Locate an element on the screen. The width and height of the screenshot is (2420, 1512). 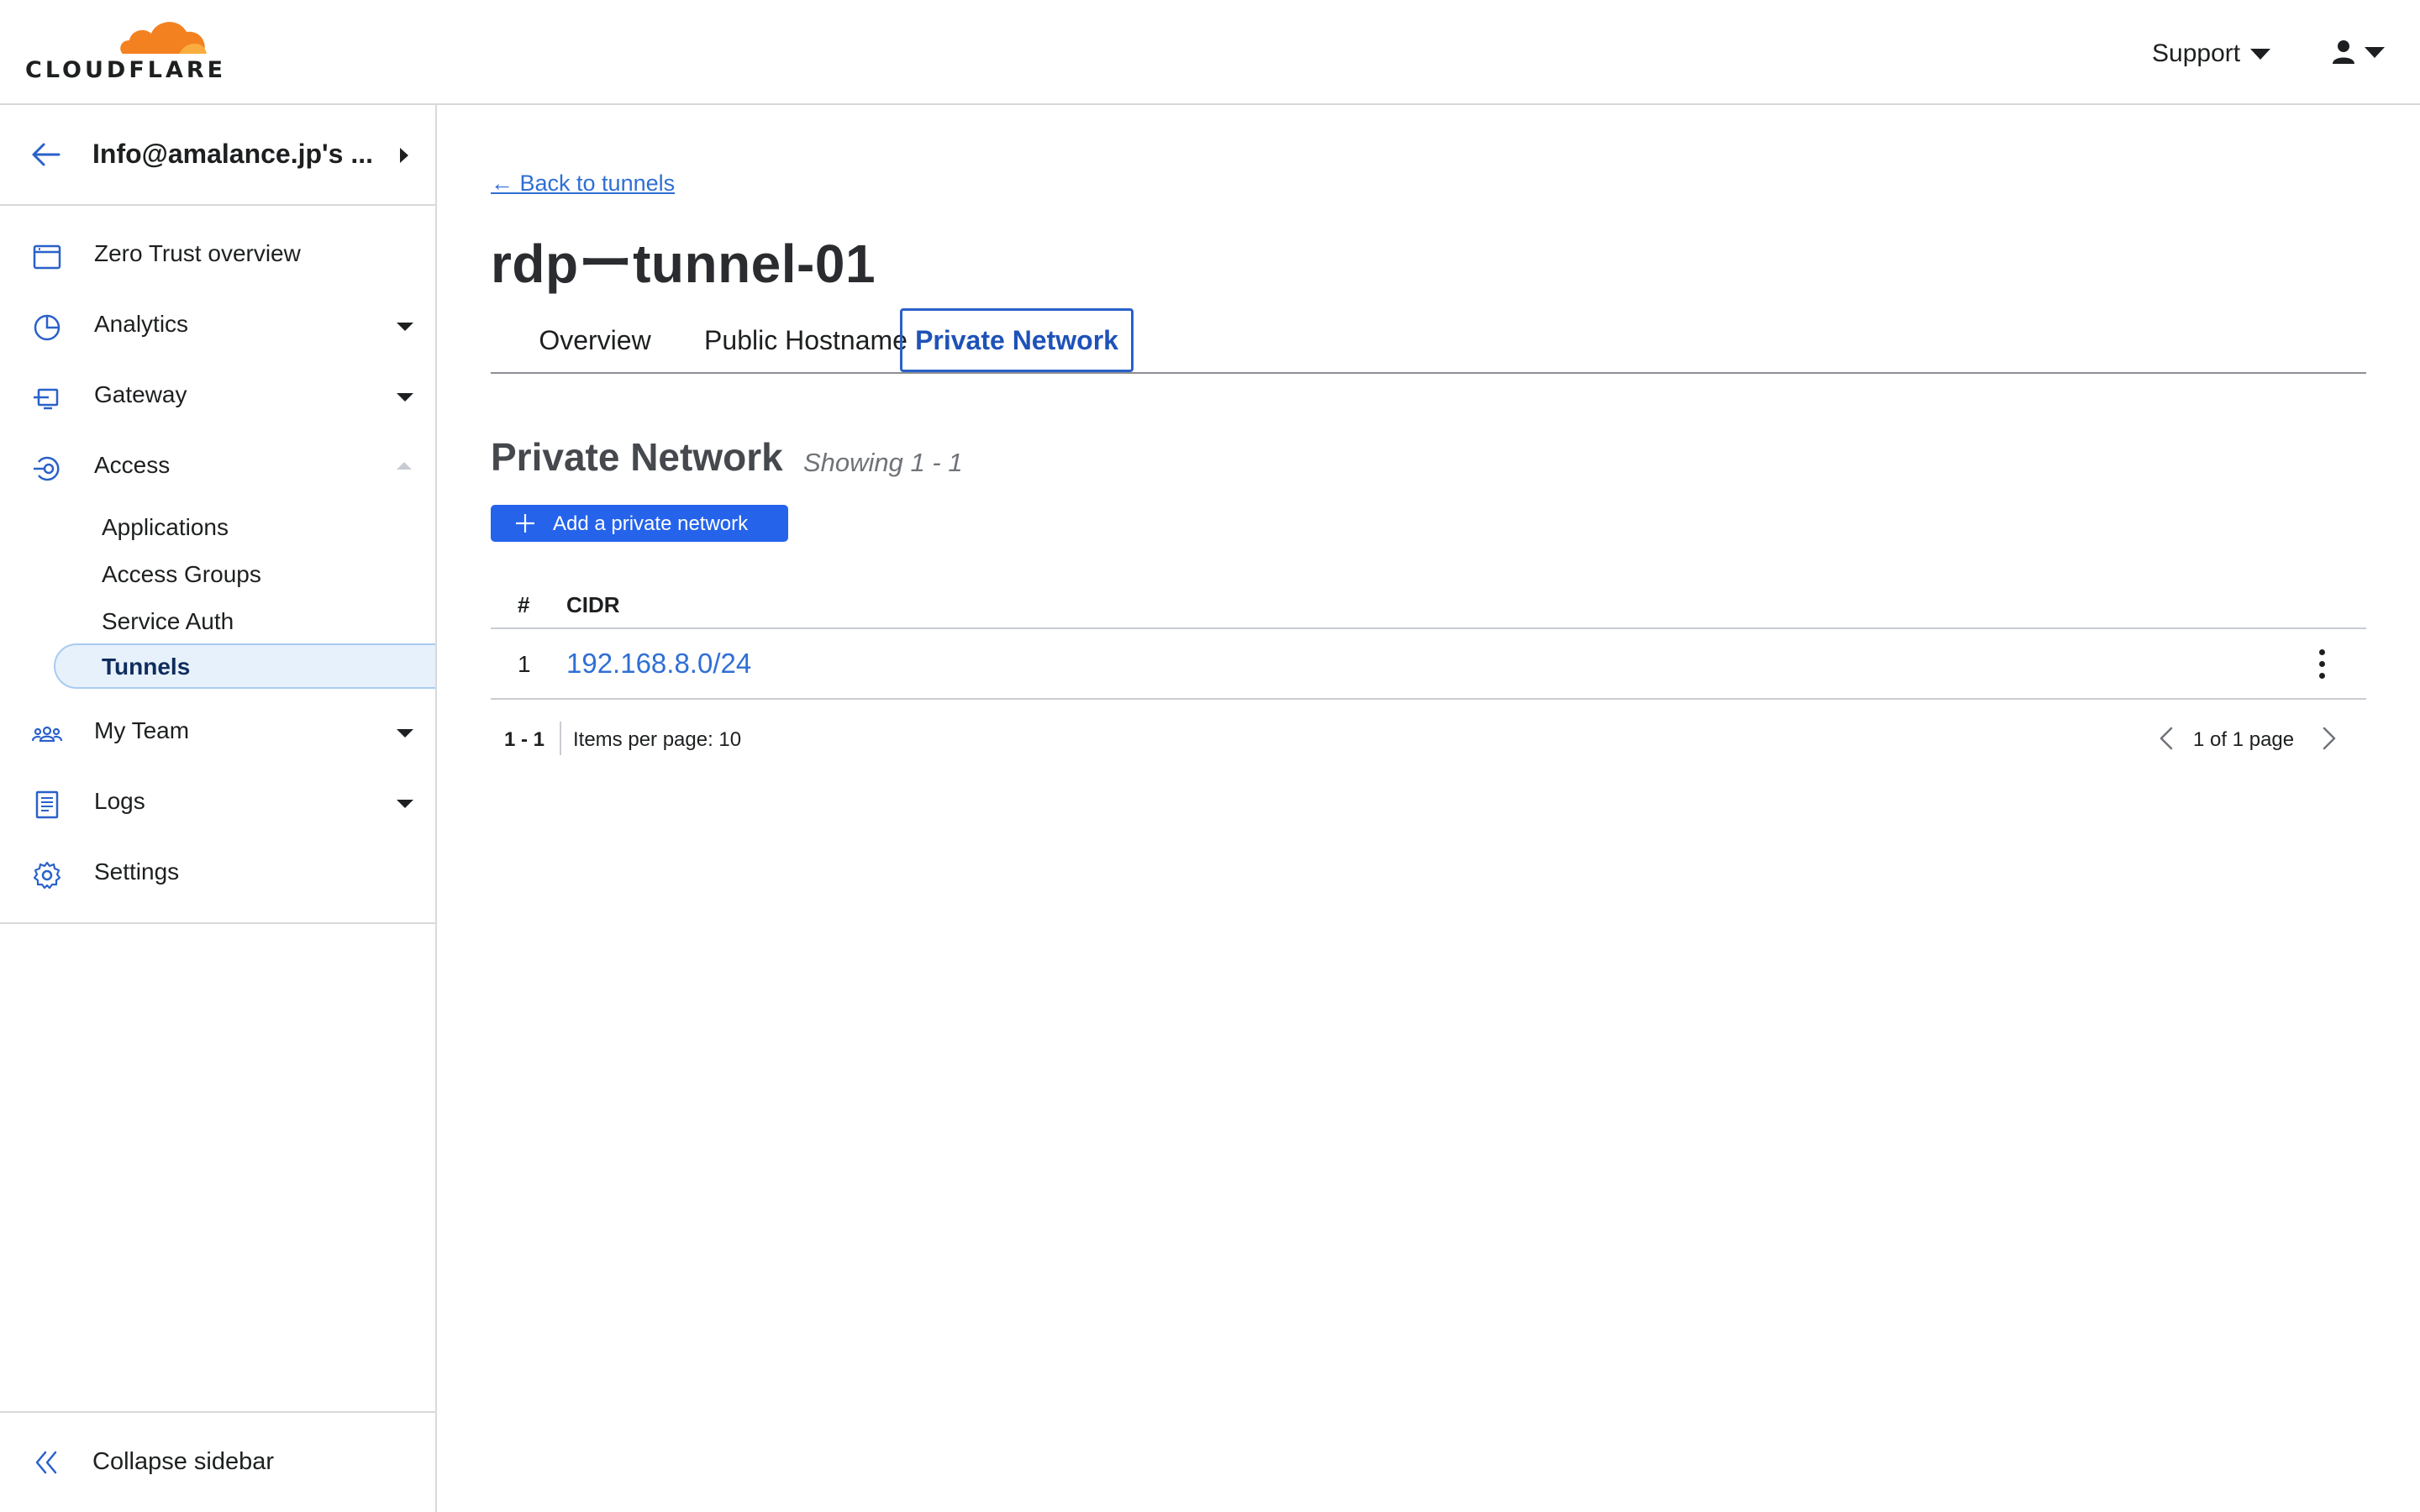
sidebar-item-label: Gateway is located at coordinates (140, 394).